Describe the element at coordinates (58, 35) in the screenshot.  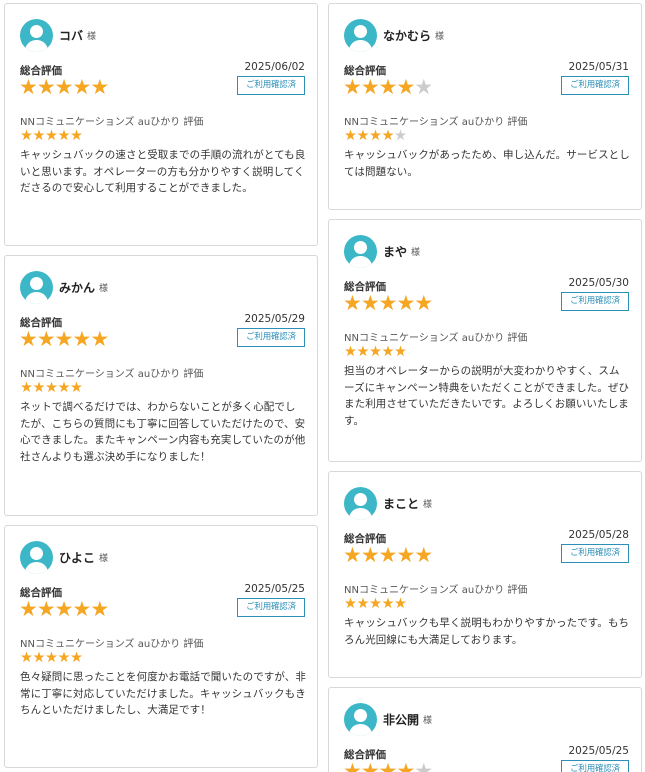
I see `reviewer-header: コバ 様` at that location.